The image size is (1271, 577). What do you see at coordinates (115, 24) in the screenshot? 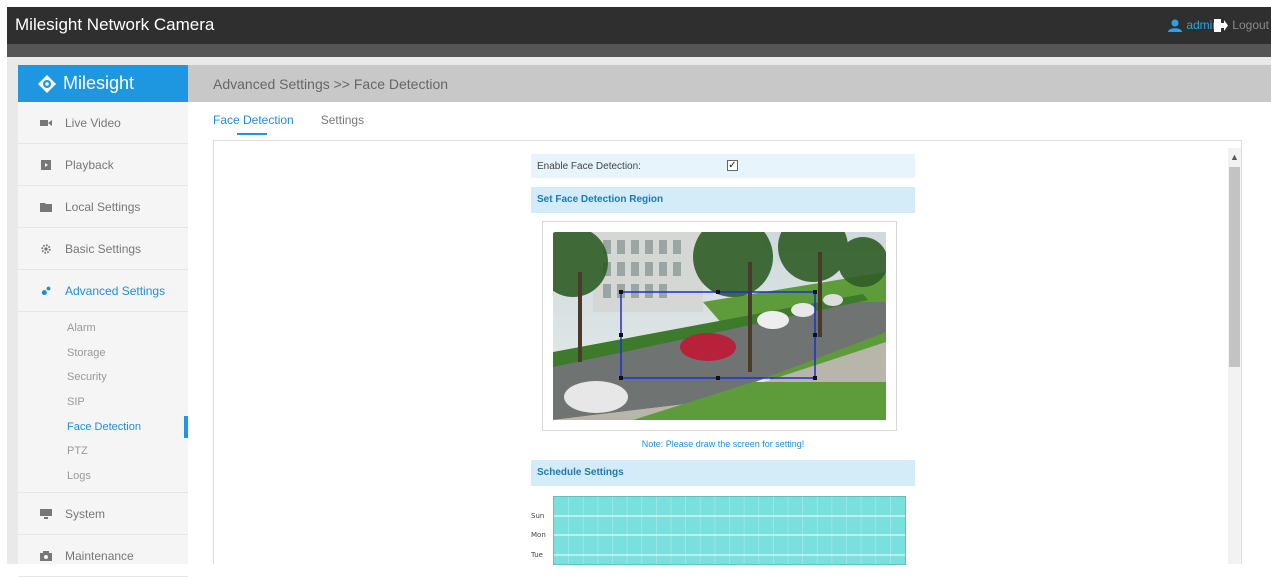
I see `app-title: Milesight Network Camera` at bounding box center [115, 24].